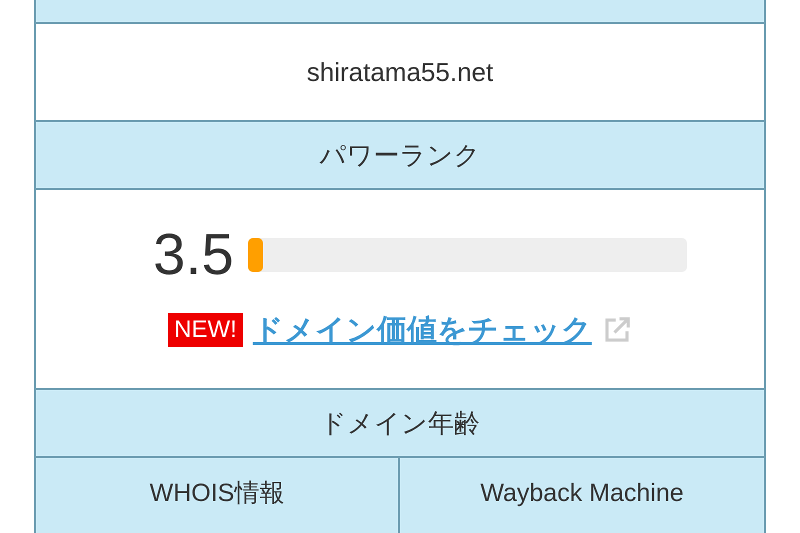 The height and width of the screenshot is (533, 800). I want to click on section-heading: ドメイン年齢, so click(400, 423).